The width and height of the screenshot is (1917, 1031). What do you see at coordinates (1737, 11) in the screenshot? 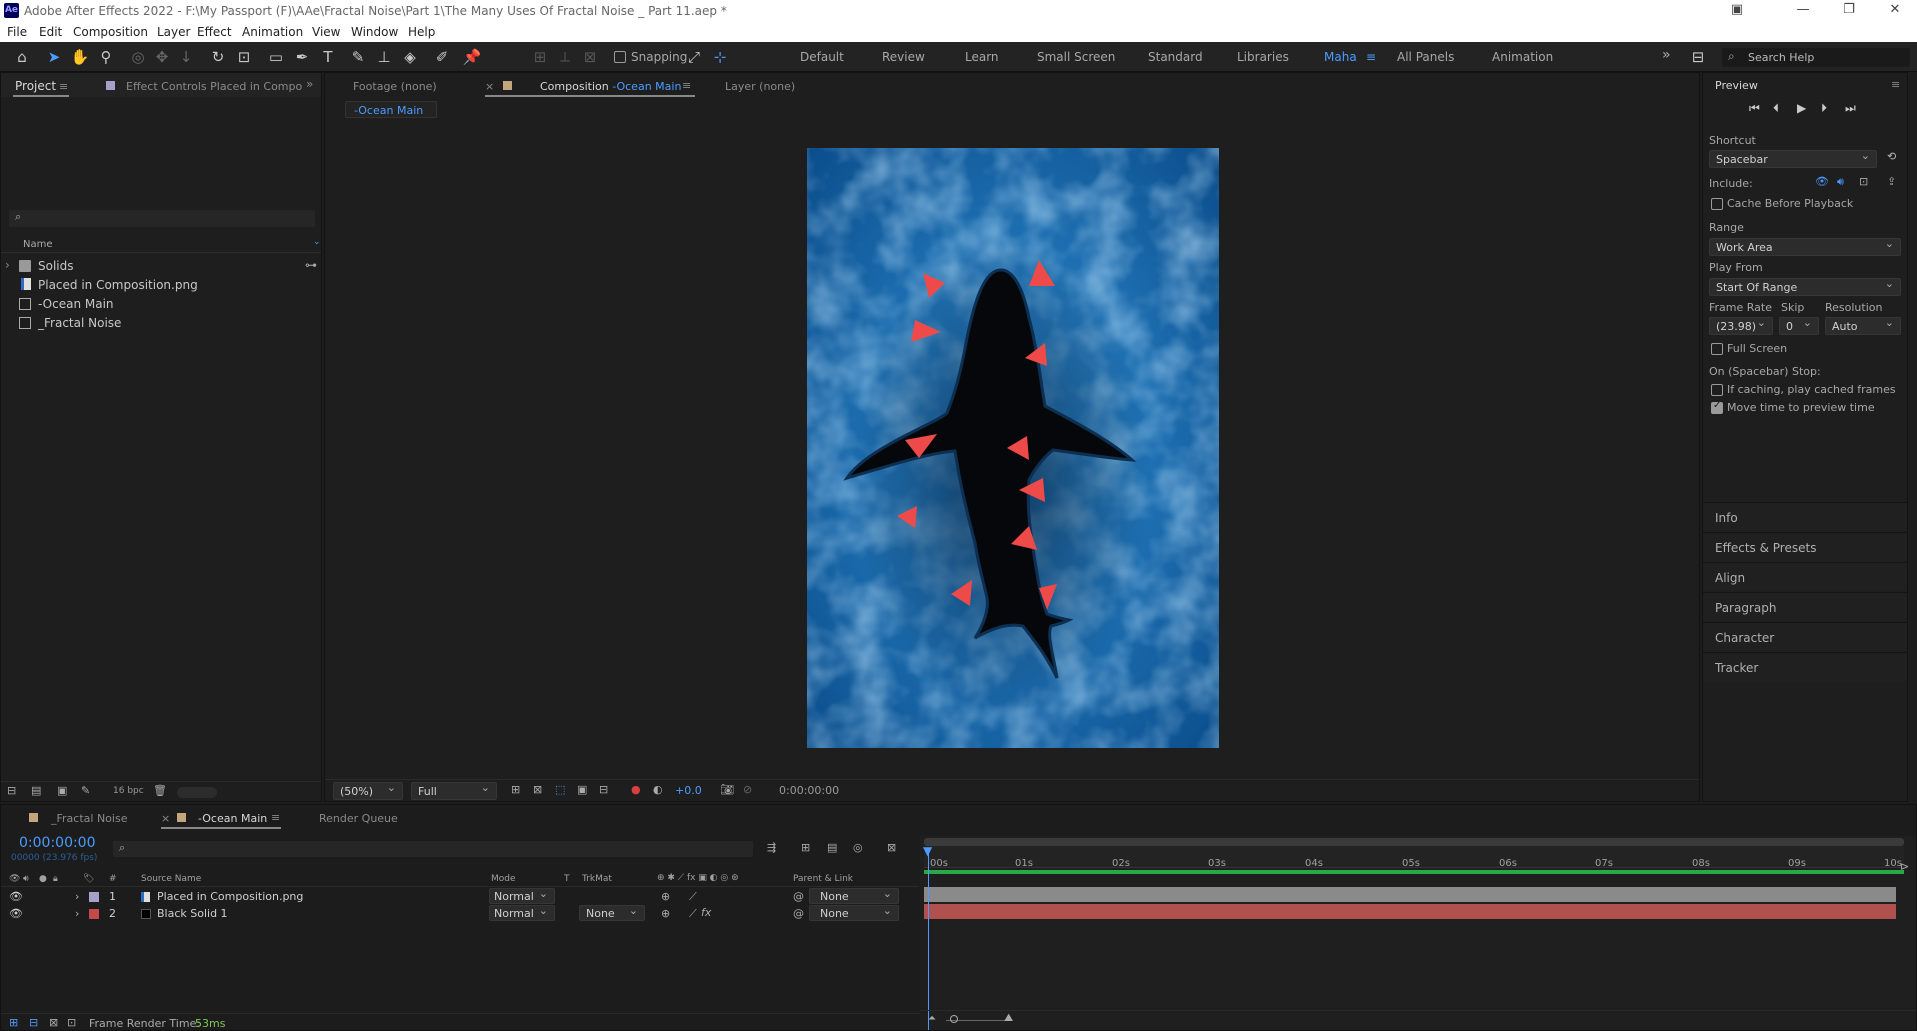
I see `layout-icon: ▣` at bounding box center [1737, 11].